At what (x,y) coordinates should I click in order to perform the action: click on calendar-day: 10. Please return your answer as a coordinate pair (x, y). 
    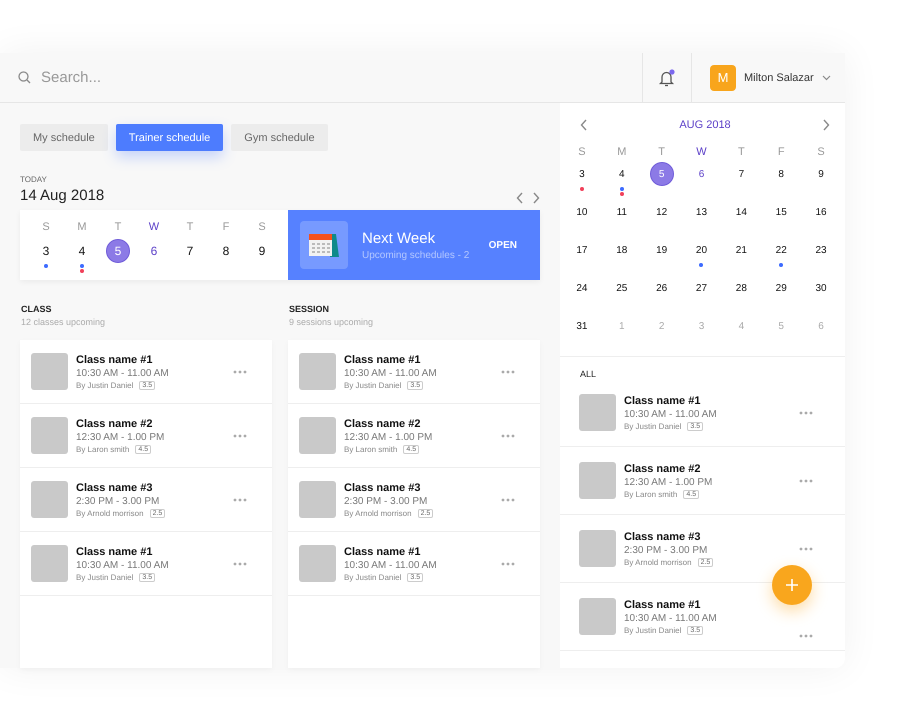
    Looking at the image, I should click on (582, 212).